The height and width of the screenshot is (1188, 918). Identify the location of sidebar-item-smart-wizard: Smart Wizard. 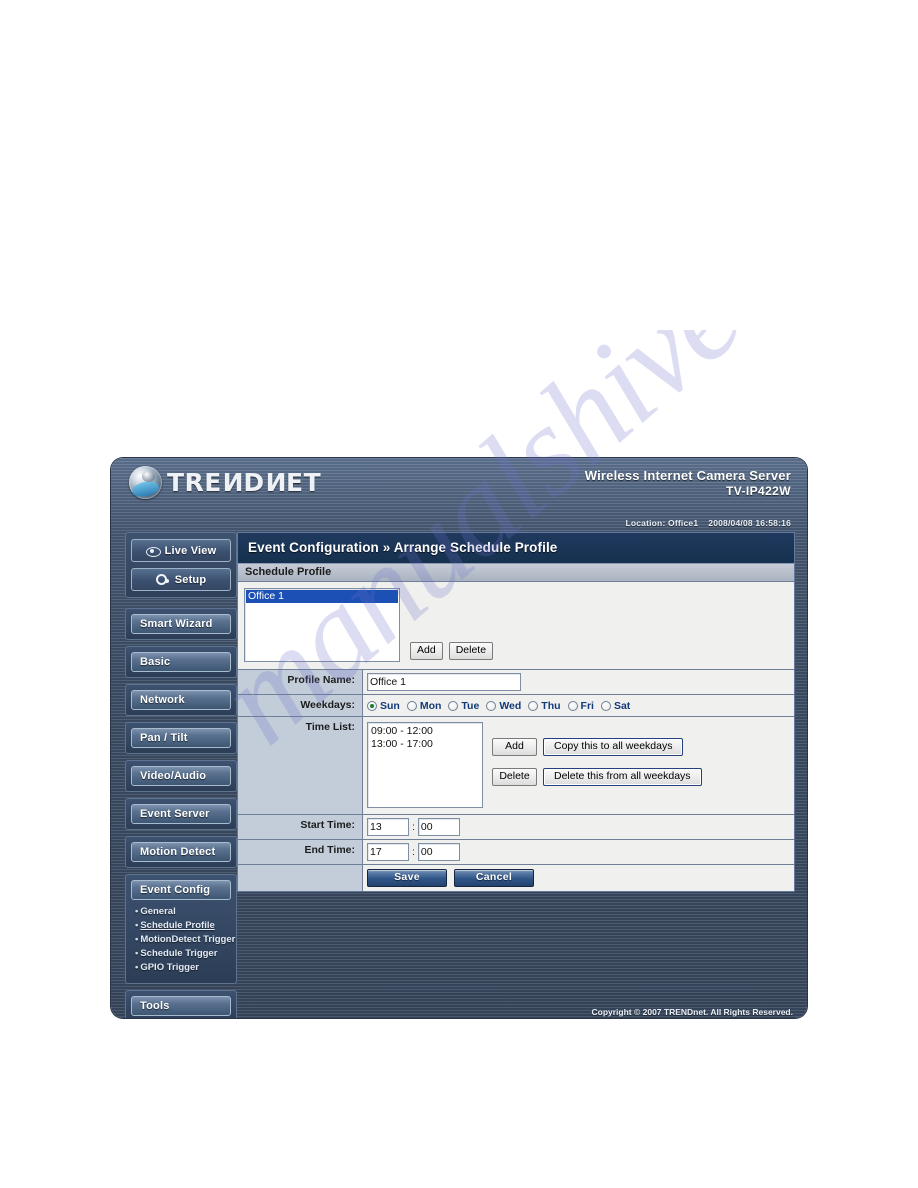
(181, 624).